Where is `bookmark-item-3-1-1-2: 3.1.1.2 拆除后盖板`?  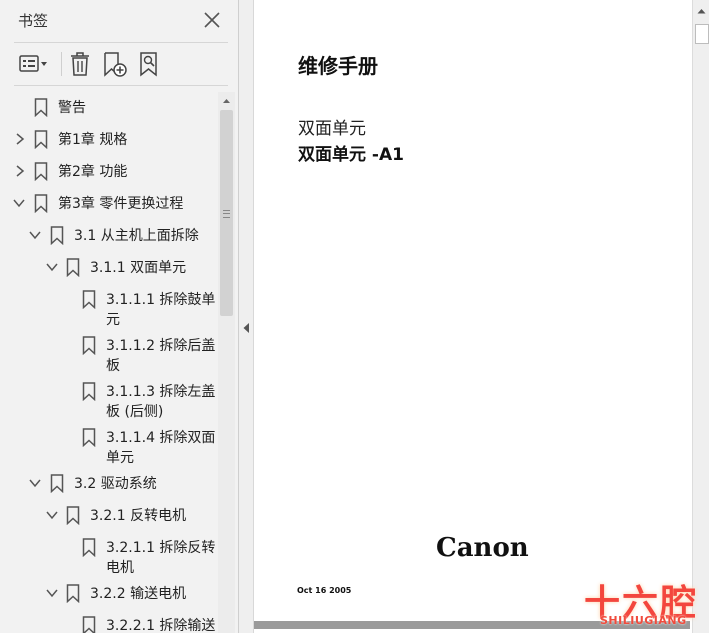 bookmark-item-3-1-1-2: 3.1.1.2 拆除后盖板 is located at coordinates (109, 356).